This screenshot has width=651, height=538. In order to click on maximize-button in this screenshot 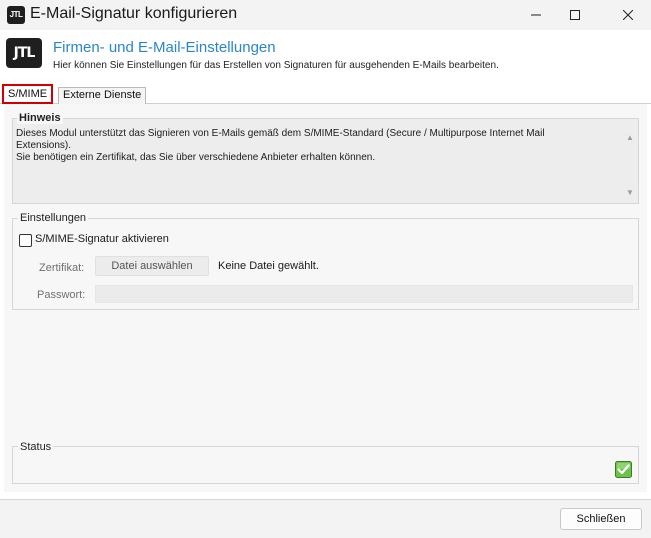, I will do `click(575, 15)`.